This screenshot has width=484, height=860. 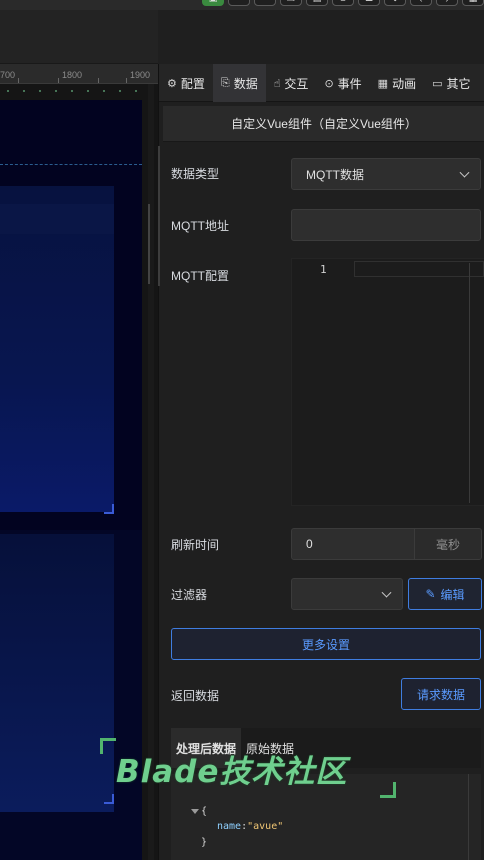 What do you see at coordinates (452, 594) in the screenshot?
I see `edit-button-label: 编辑` at bounding box center [452, 594].